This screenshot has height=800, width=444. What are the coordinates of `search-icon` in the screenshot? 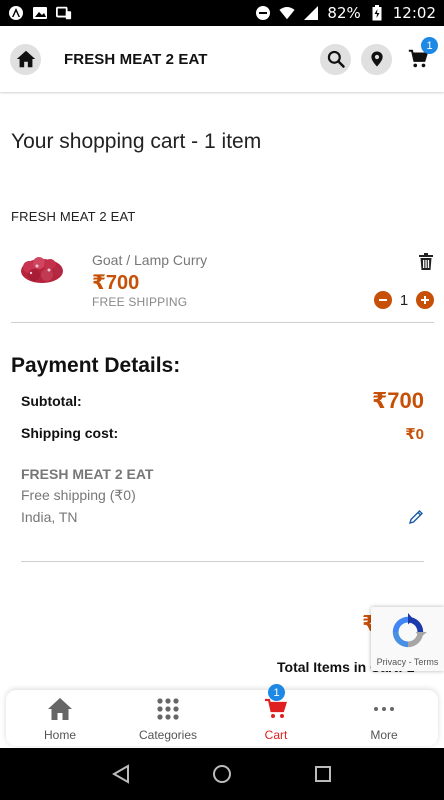 It's located at (336, 59).